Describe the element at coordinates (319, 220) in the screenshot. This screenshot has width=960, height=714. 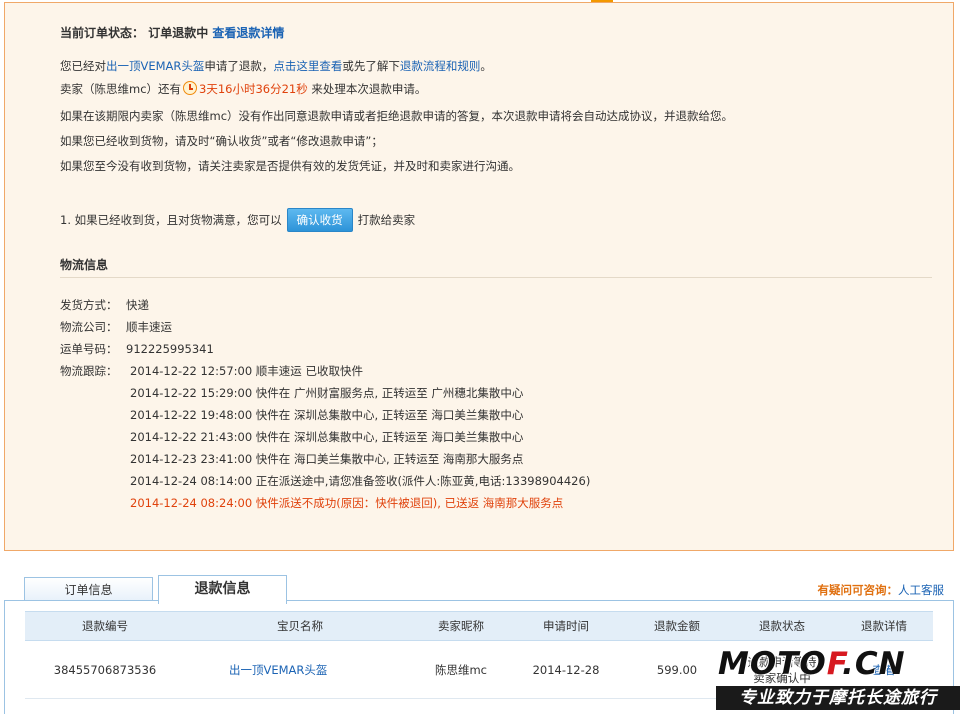
I see `confirm-receipt-button: 确认收货` at that location.